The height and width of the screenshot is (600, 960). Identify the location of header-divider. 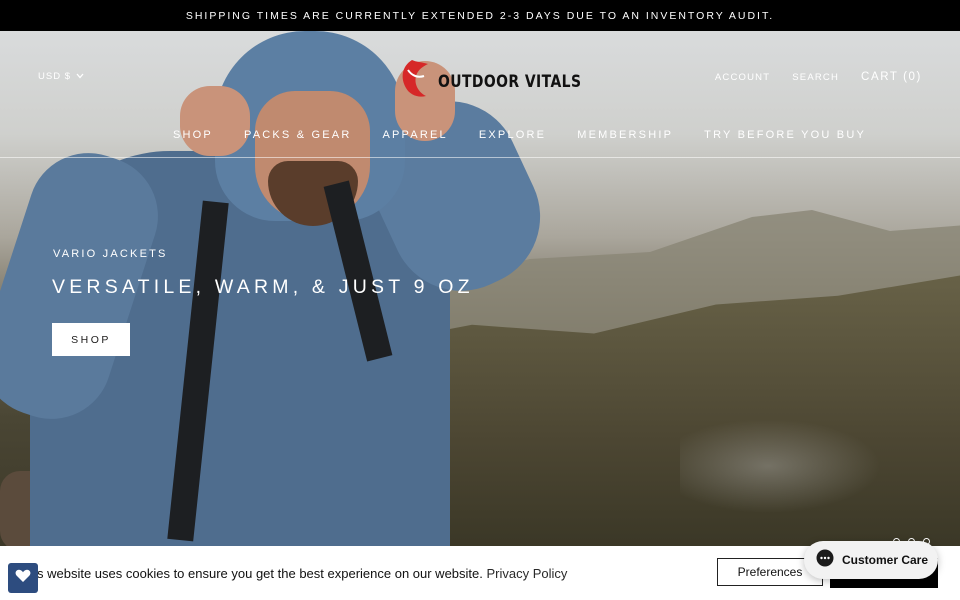
(480, 157).